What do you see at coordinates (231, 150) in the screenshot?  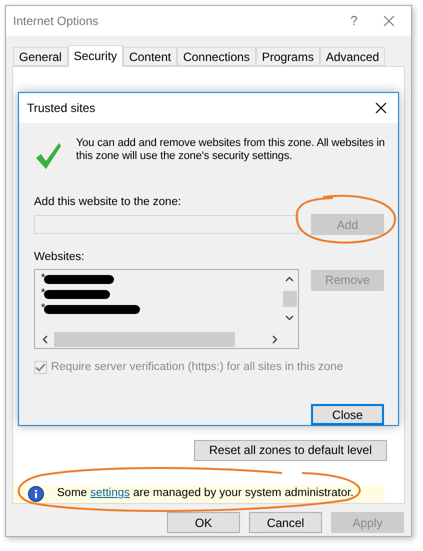 I see `zone-description: You can add and remove websites from this zone. All websites in this zone will use the zone's security settings.` at bounding box center [231, 150].